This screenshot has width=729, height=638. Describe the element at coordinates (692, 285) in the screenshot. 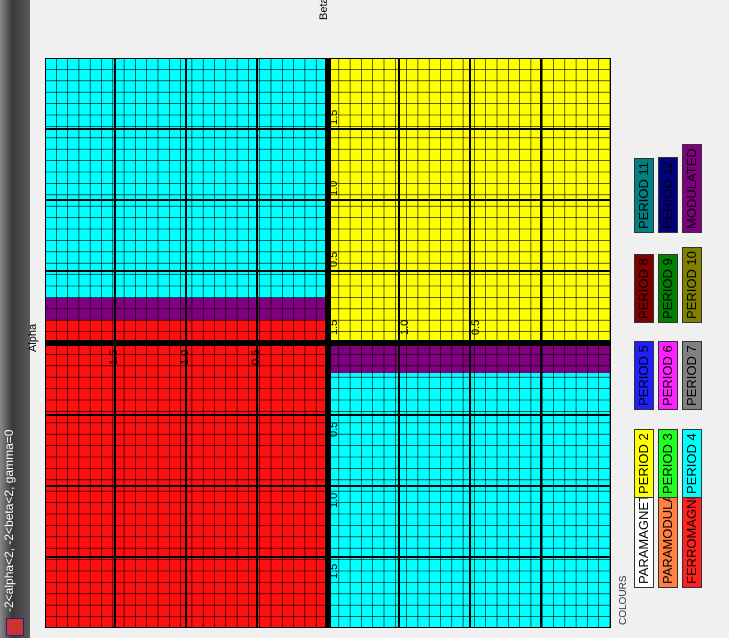

I see `legend-item: PERIOD 10` at that location.